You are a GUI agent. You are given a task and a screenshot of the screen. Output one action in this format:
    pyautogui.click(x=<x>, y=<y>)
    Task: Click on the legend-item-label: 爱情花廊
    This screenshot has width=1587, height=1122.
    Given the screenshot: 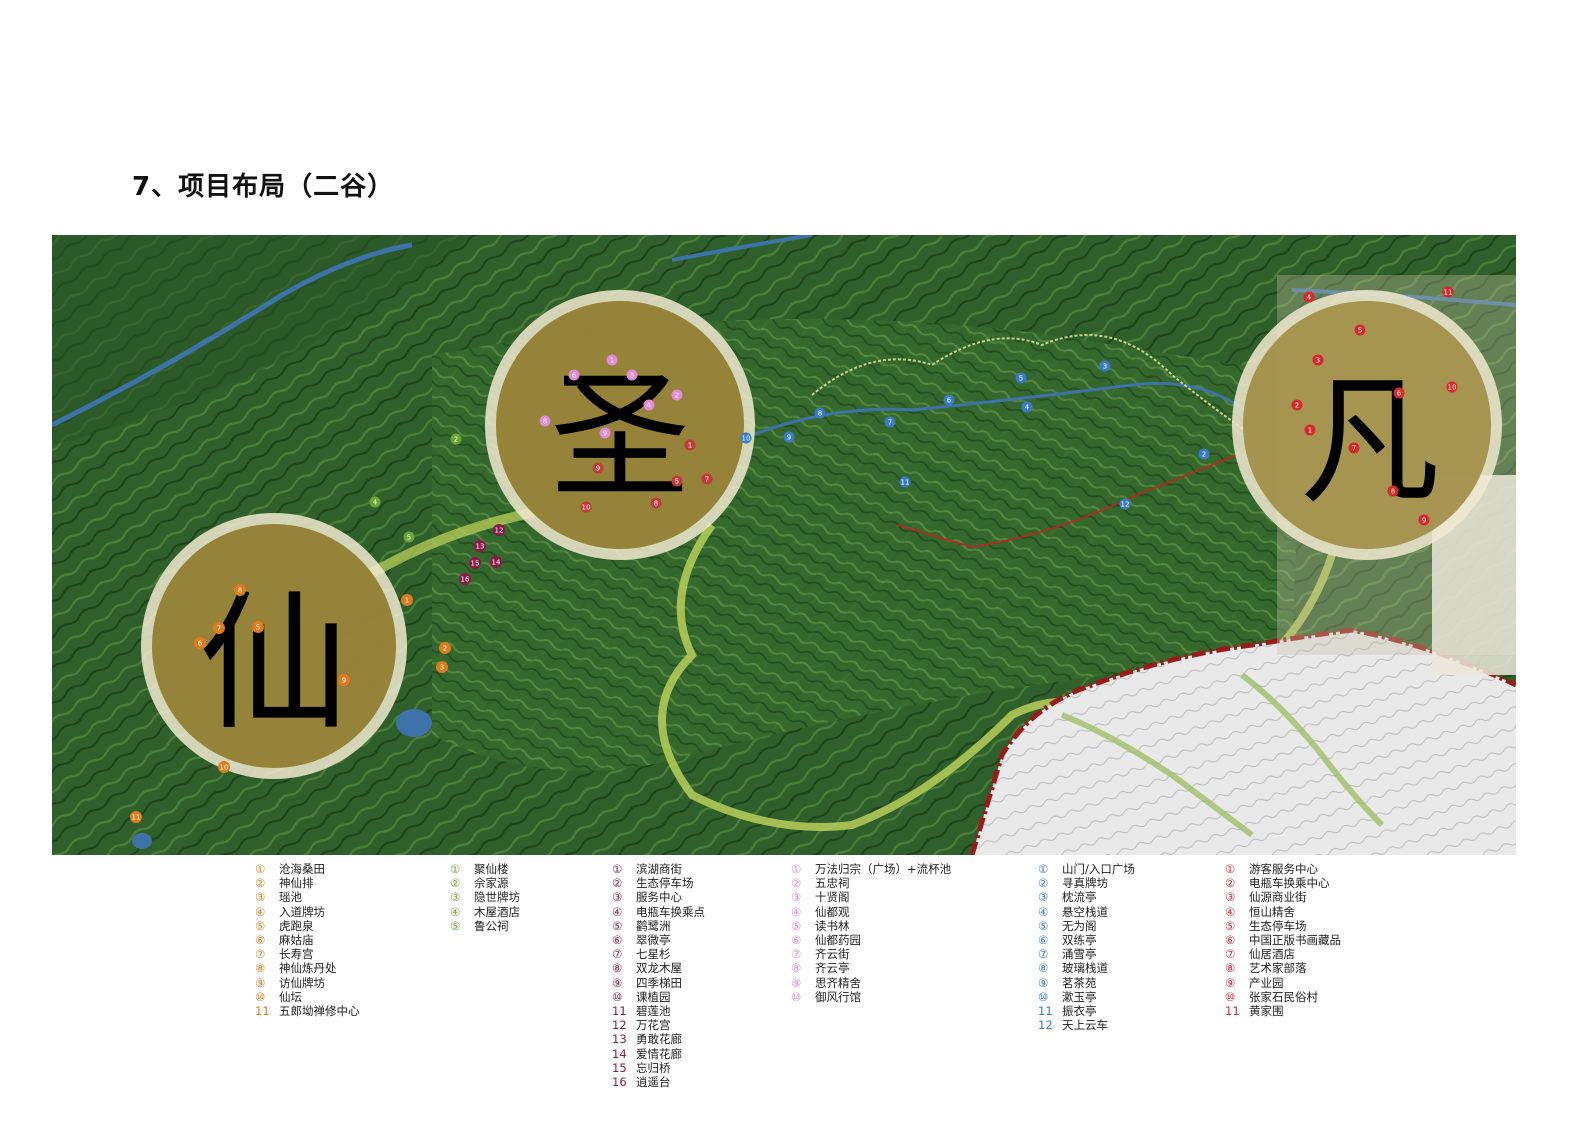 What is the action you would take?
    pyautogui.click(x=659, y=1053)
    